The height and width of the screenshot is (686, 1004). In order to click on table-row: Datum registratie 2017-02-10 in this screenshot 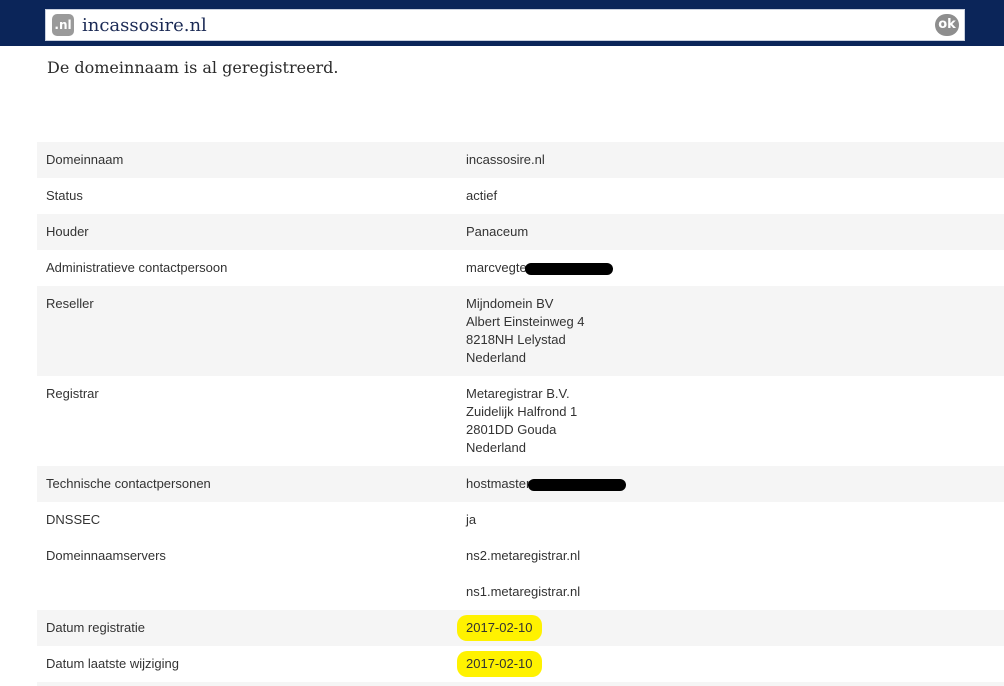, I will do `click(520, 628)`.